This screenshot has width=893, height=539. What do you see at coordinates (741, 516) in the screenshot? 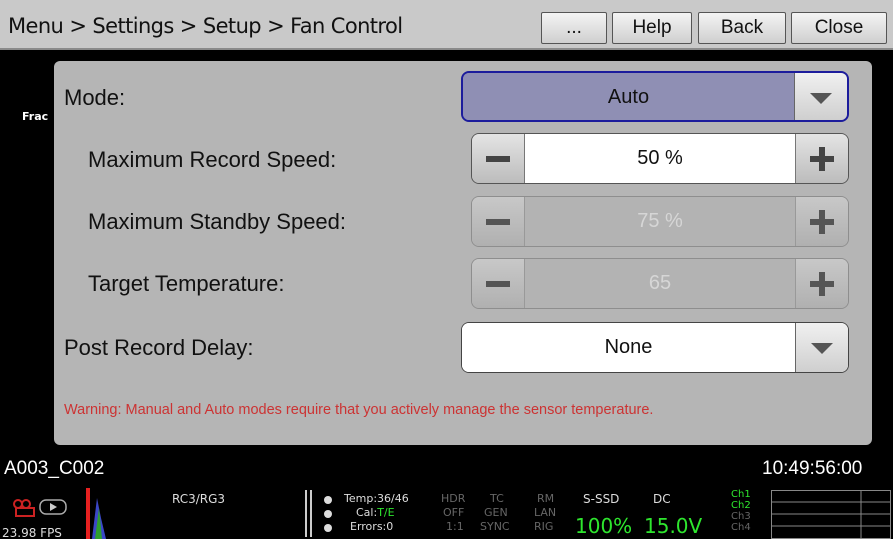
I see `ch3-label: Ch3` at bounding box center [741, 516].